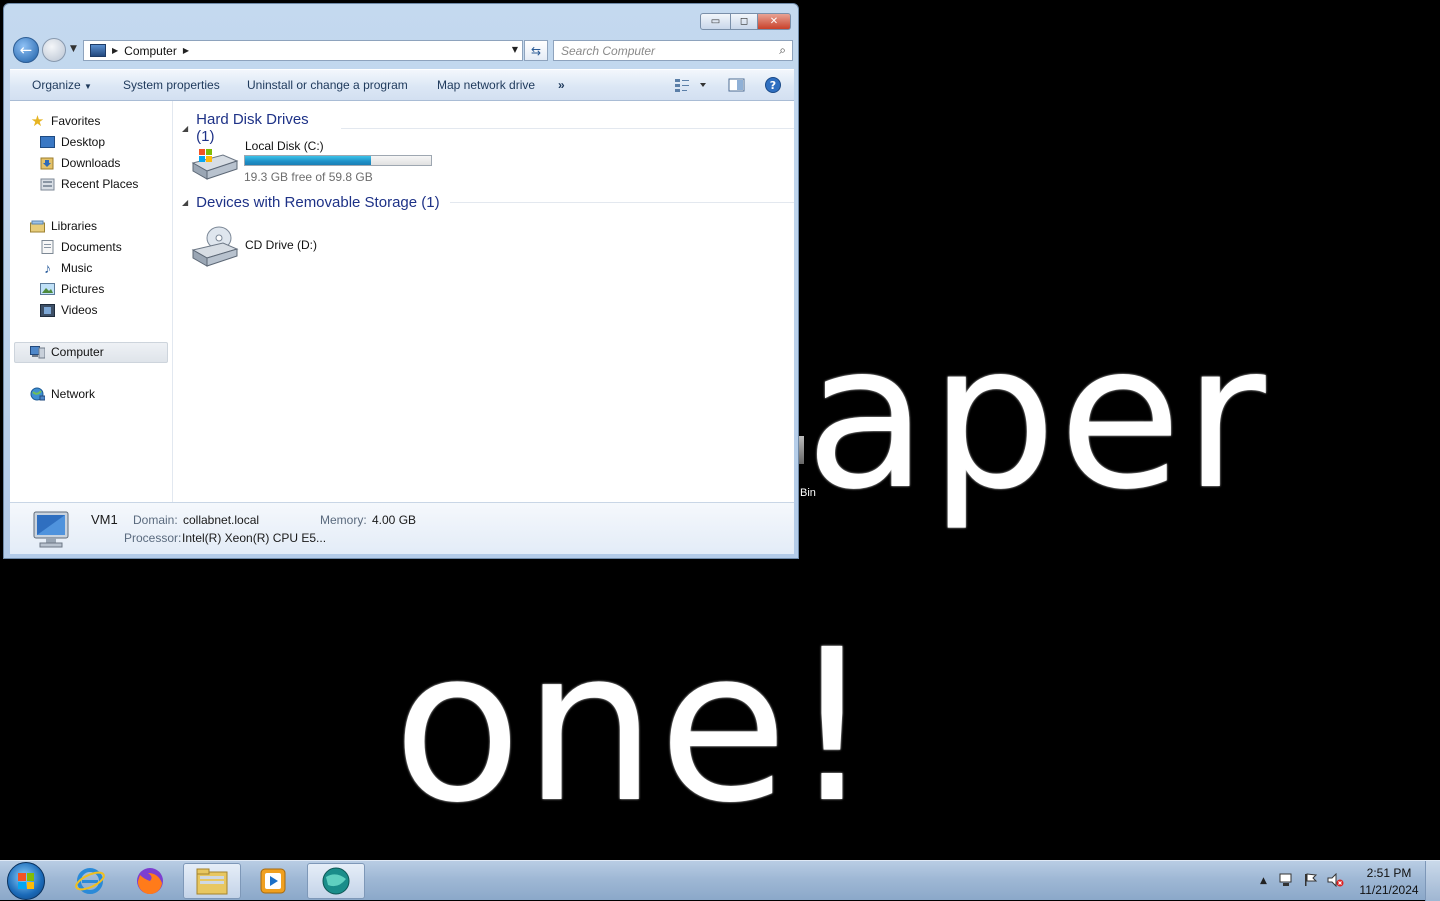 This screenshot has width=1440, height=901. What do you see at coordinates (47, 310) in the screenshot?
I see `videos-icon` at bounding box center [47, 310].